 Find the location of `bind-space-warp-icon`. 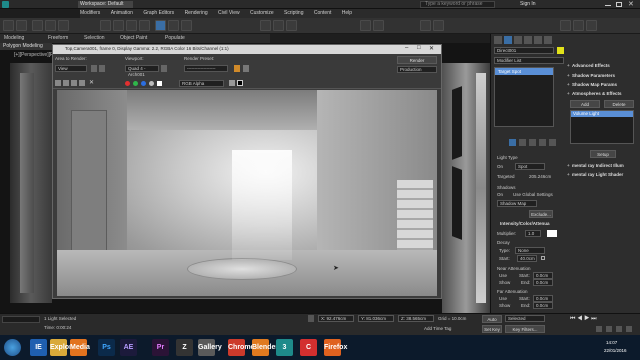

bind-space-warp-icon is located at coordinates (63, 25).